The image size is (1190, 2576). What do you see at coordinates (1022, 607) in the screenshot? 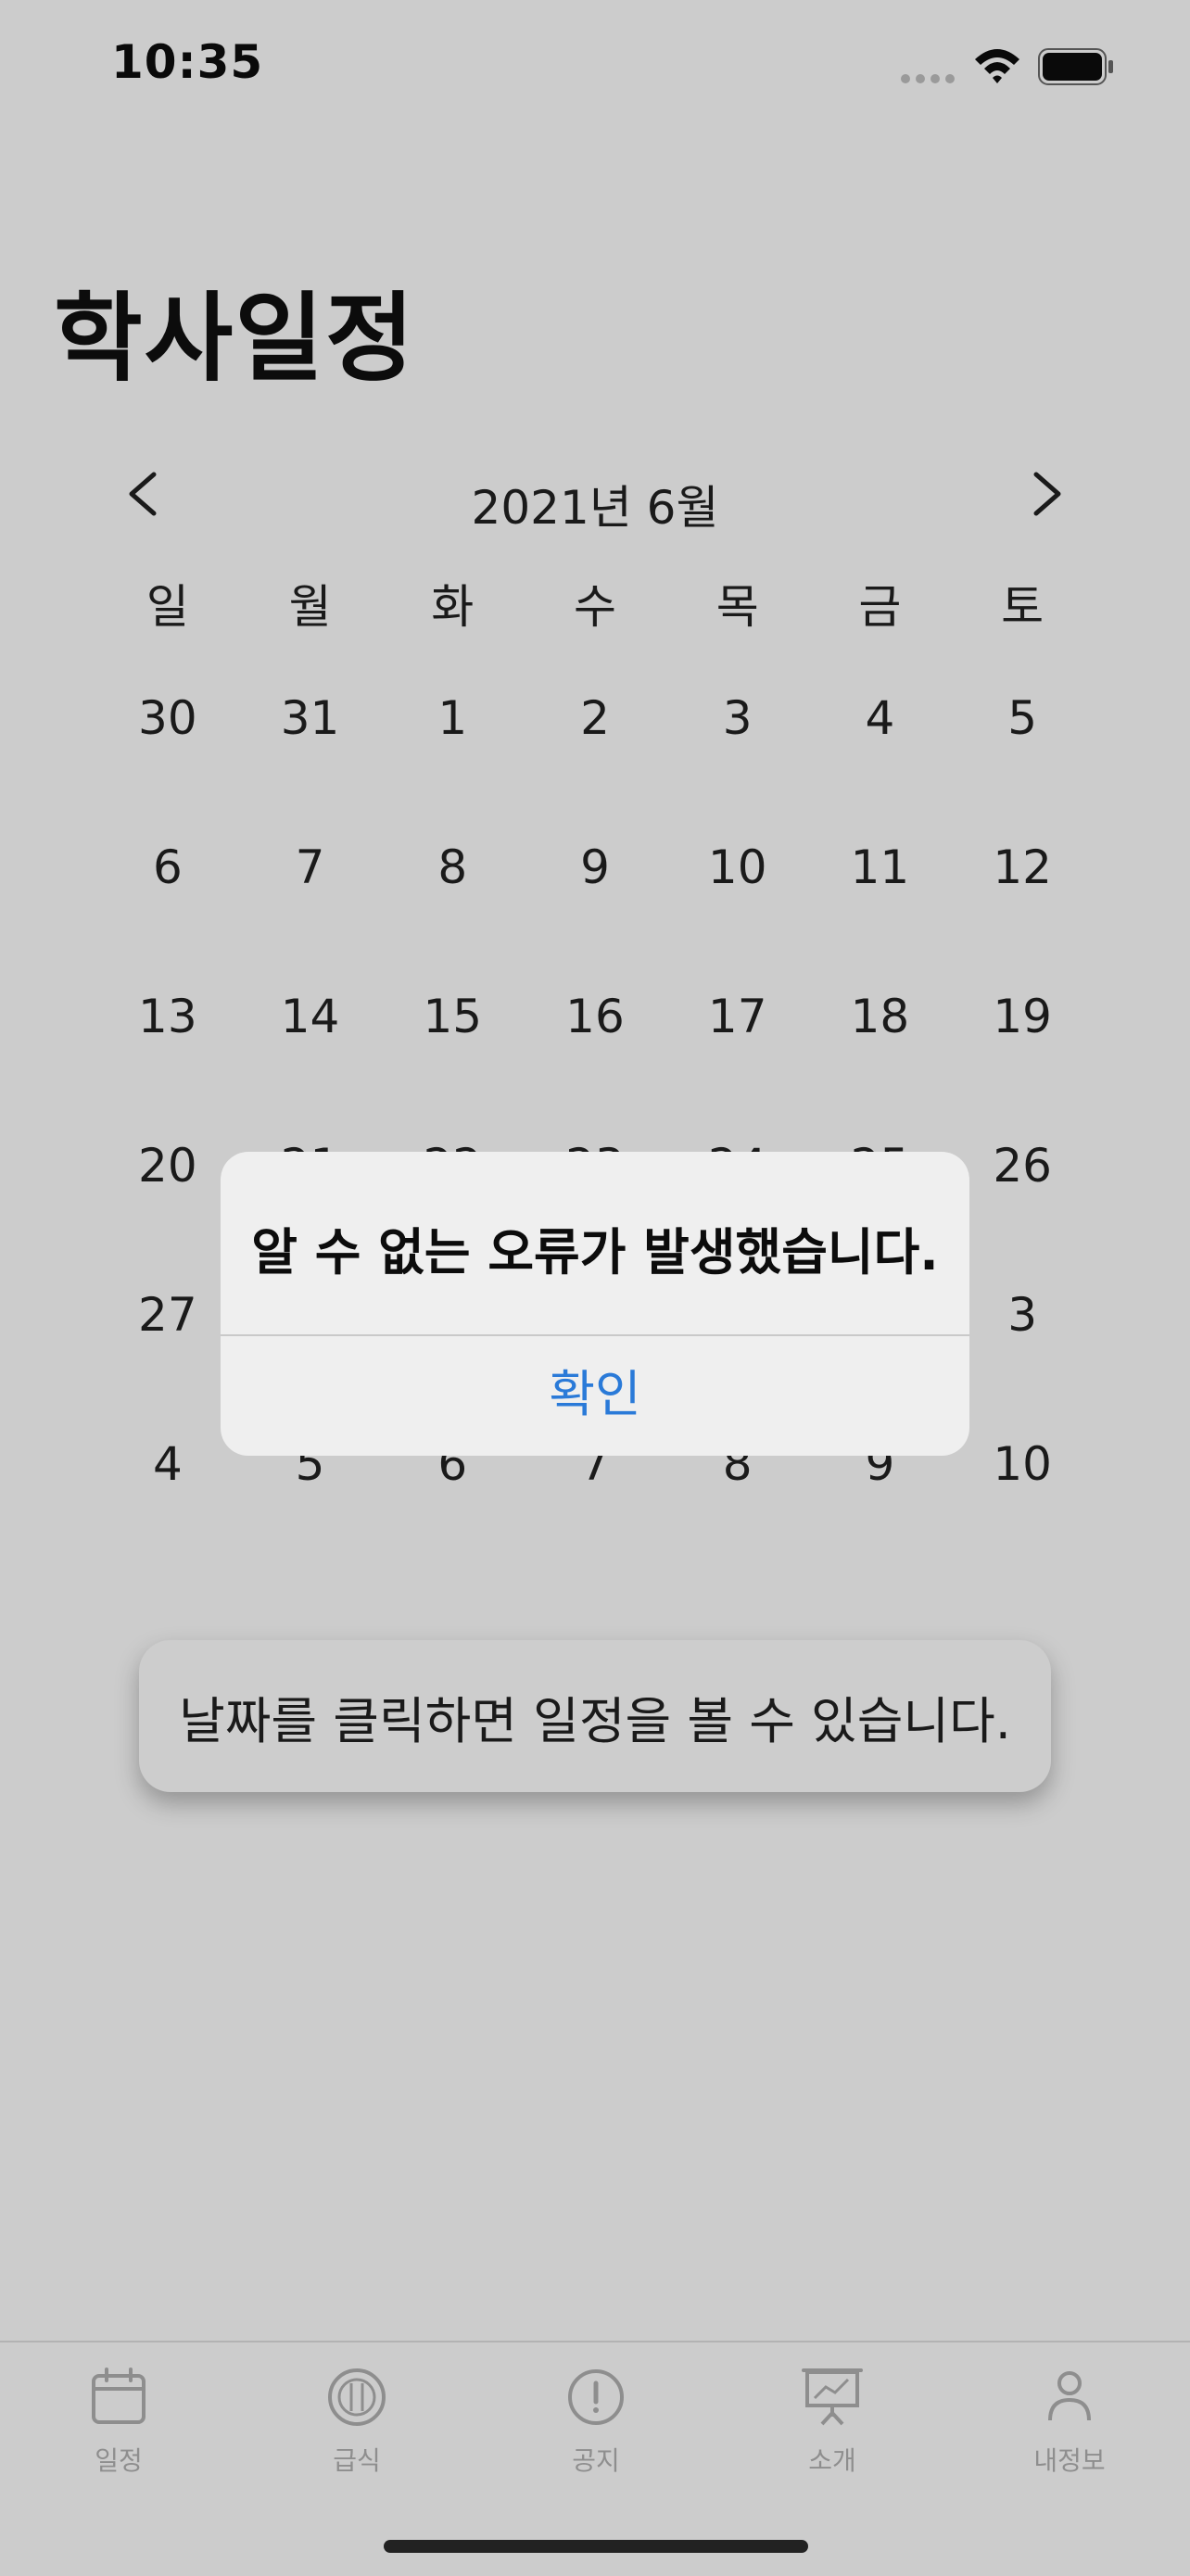
I see `weekday-label: 토` at bounding box center [1022, 607].